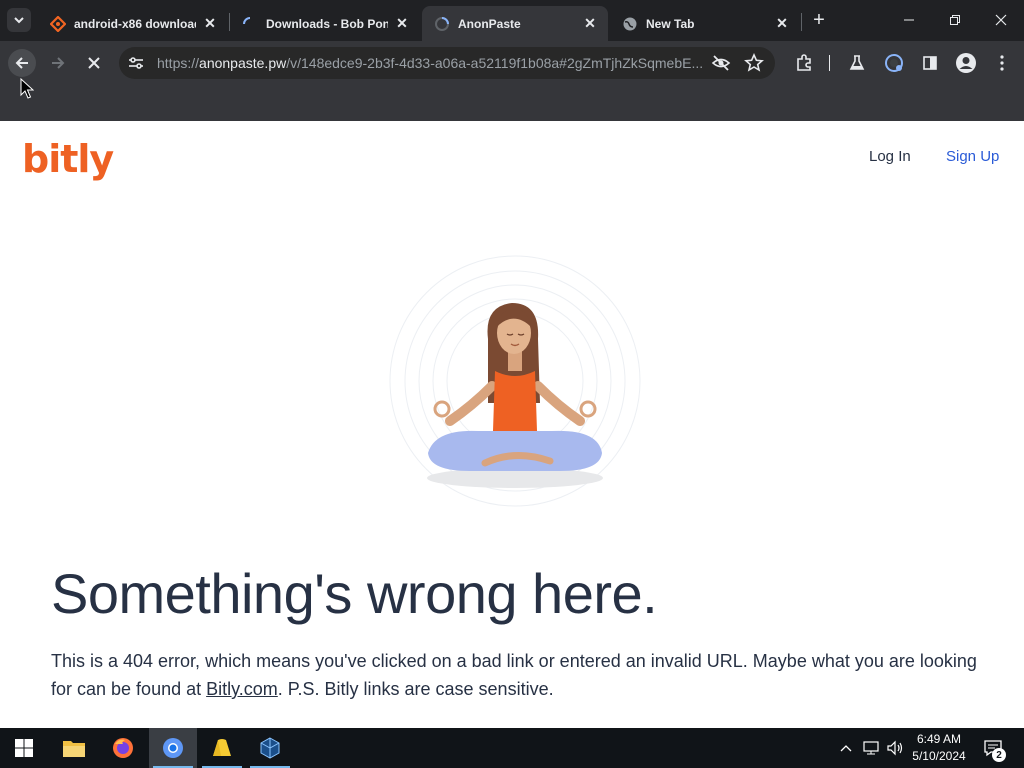 This screenshot has width=1024, height=768. I want to click on notes-icon, so click(222, 747).